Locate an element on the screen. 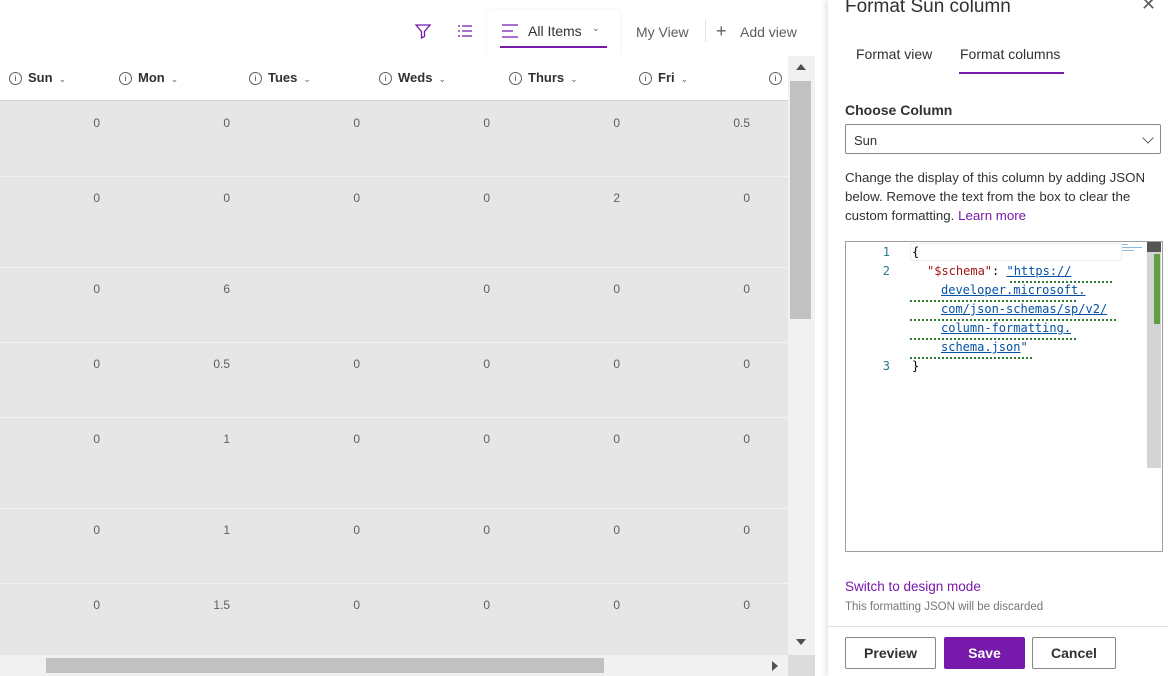 This screenshot has height=676, width=1168. code-line-2-wrap: schema.json" is located at coordinates (984, 347).